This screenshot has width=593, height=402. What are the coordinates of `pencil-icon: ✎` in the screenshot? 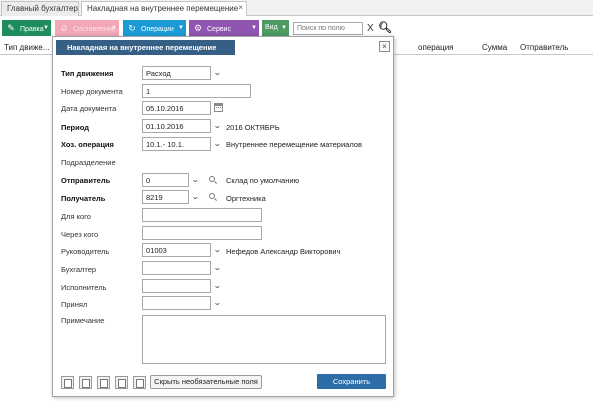 It's located at (11, 28).